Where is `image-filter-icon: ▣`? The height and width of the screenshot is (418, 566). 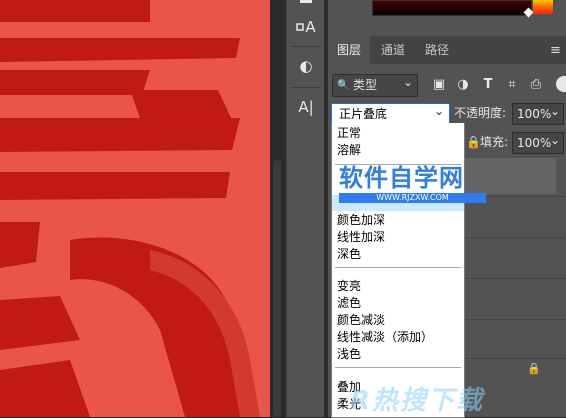
image-filter-icon: ▣ is located at coordinates (439, 84).